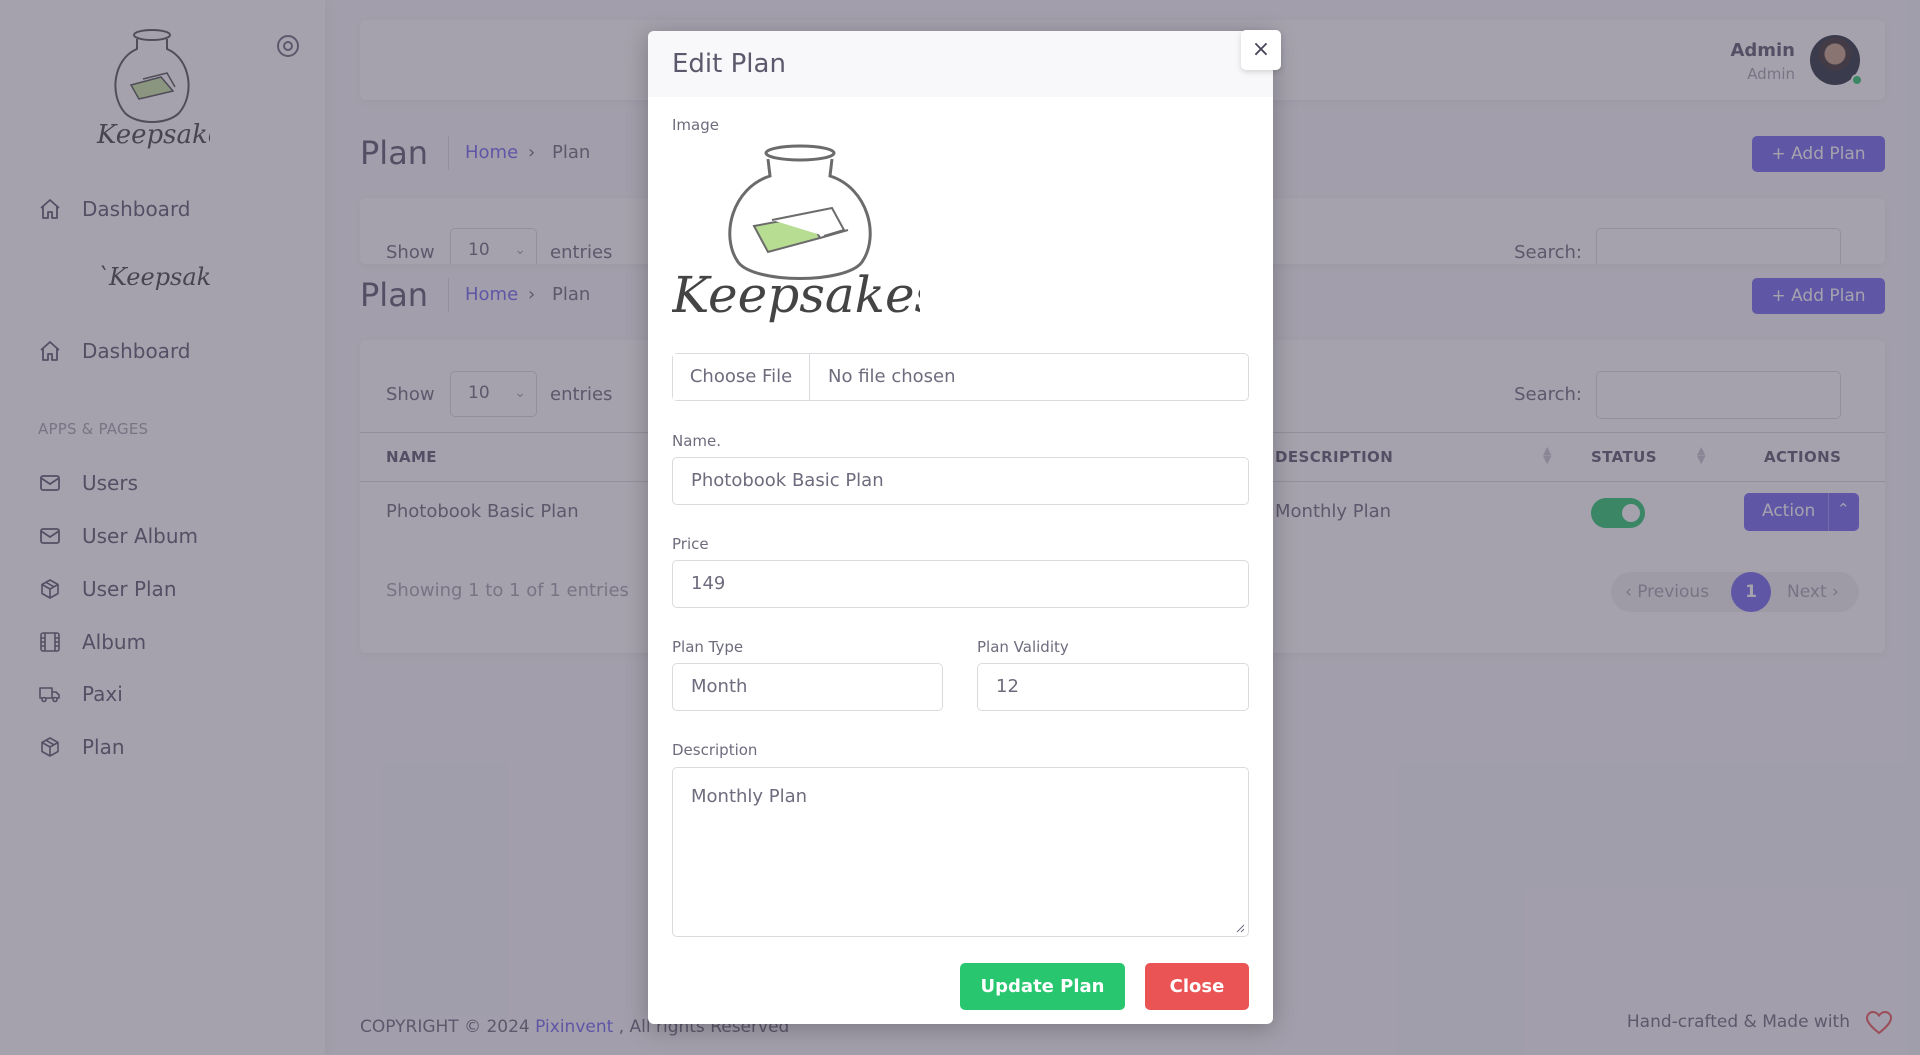 This screenshot has width=1920, height=1055. What do you see at coordinates (960, 852) in the screenshot?
I see `description-textarea: Monthly Plan` at bounding box center [960, 852].